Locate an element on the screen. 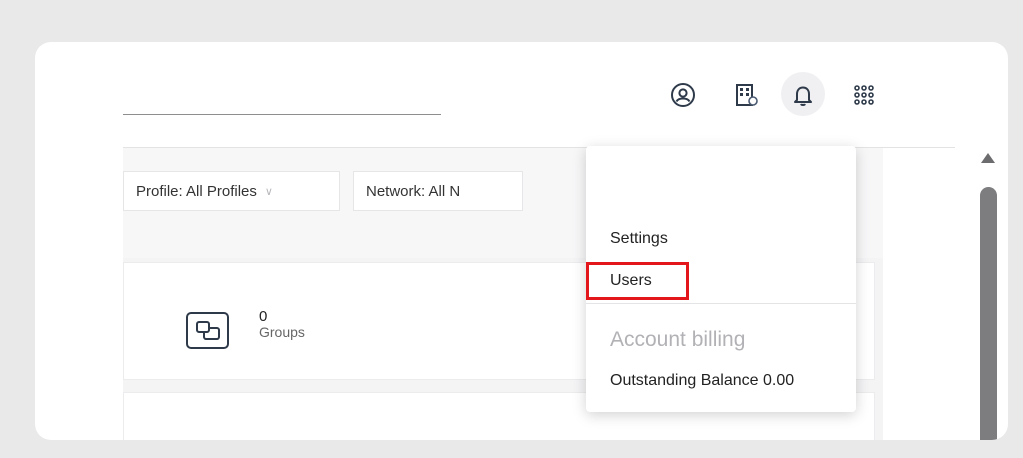 The image size is (1023, 458). bell-icon is located at coordinates (803, 95).